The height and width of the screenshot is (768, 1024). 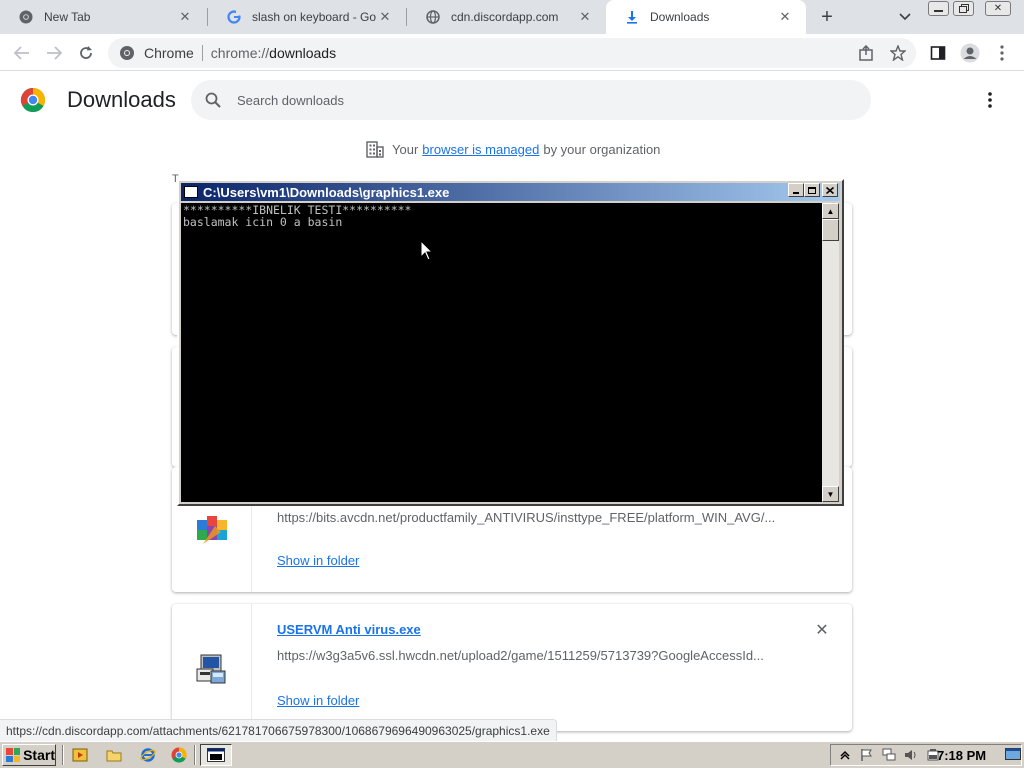 I want to click on media-player-icon, so click(x=80, y=755).